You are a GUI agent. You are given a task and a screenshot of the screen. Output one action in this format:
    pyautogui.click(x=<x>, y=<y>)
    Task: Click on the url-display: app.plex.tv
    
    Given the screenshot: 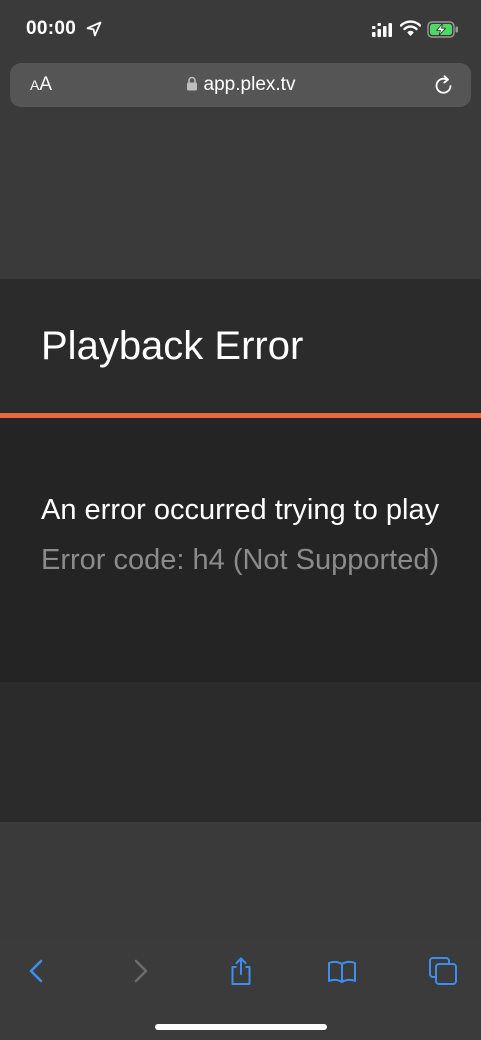 What is the action you would take?
    pyautogui.click(x=240, y=85)
    